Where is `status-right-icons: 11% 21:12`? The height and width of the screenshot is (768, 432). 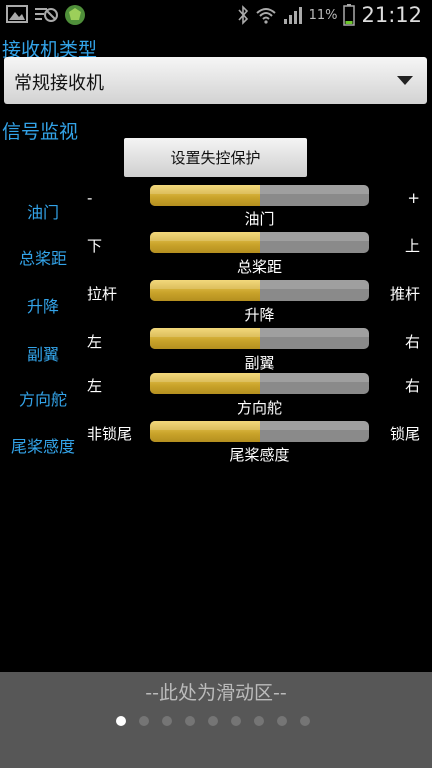 status-right-icons: 11% 21:12 is located at coordinates (329, 15).